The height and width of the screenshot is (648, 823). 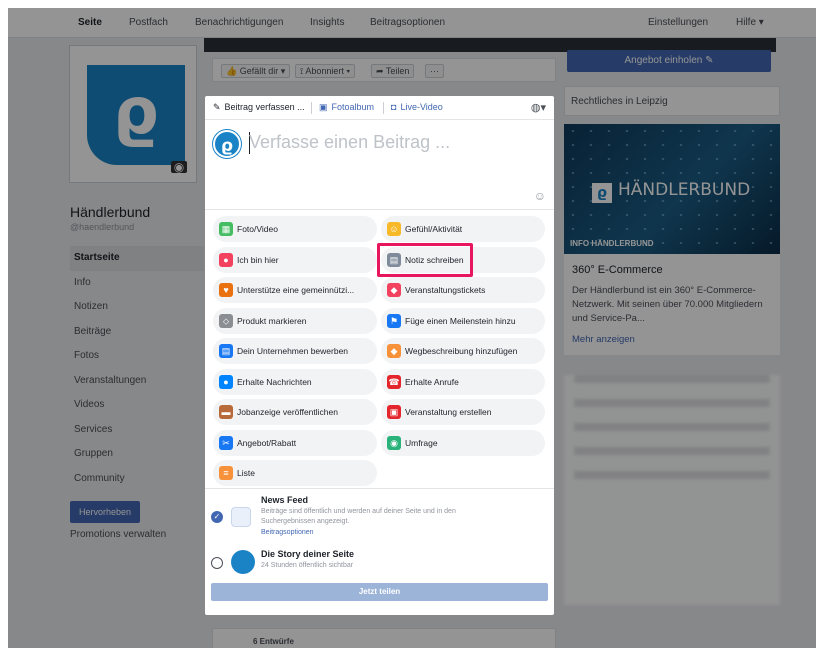 What do you see at coordinates (394, 107) in the screenshot?
I see `video-camera-icon: ◘` at bounding box center [394, 107].